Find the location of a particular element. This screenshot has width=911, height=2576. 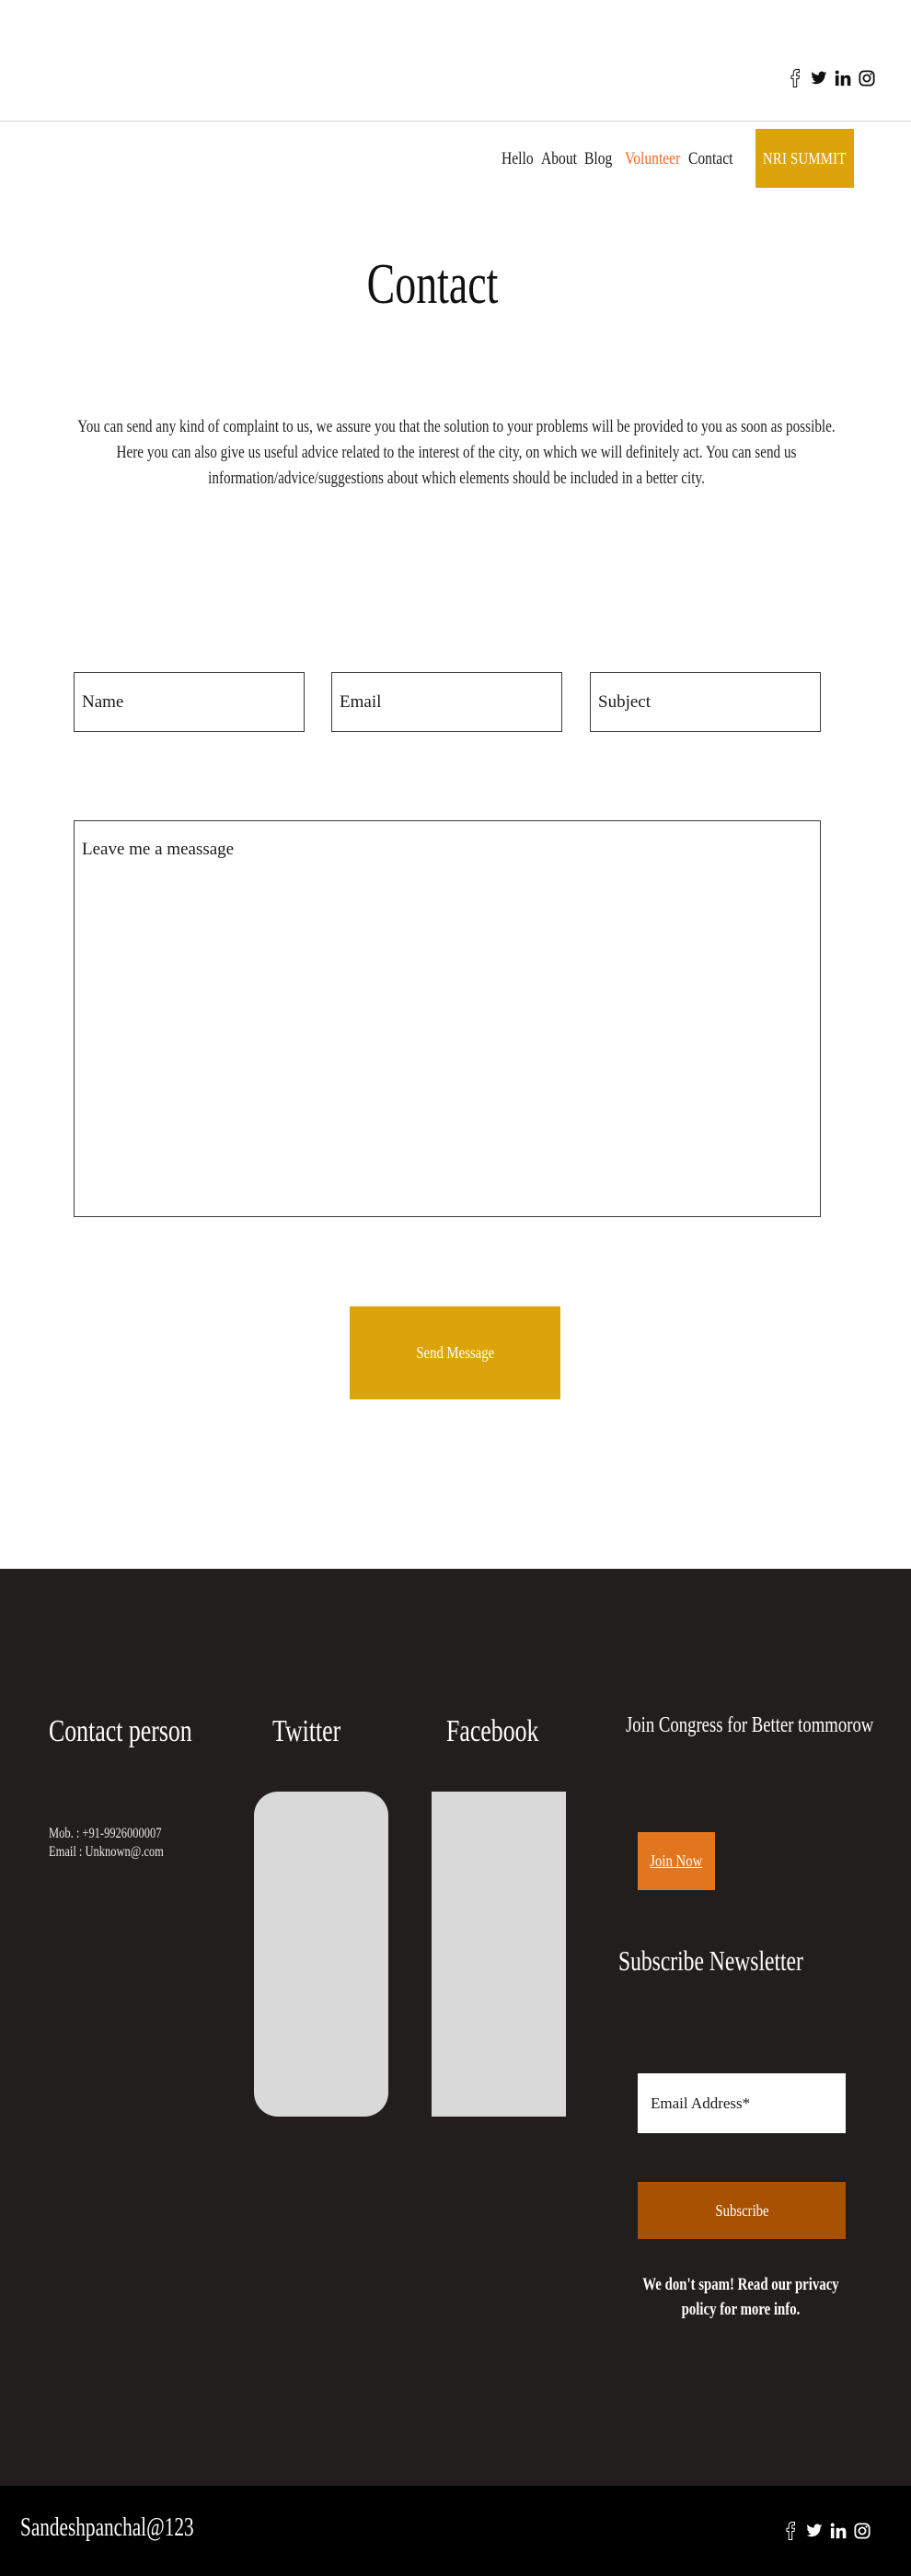

bottom-bar: Sandeshpanchal@123 is located at coordinates (455, 2531).